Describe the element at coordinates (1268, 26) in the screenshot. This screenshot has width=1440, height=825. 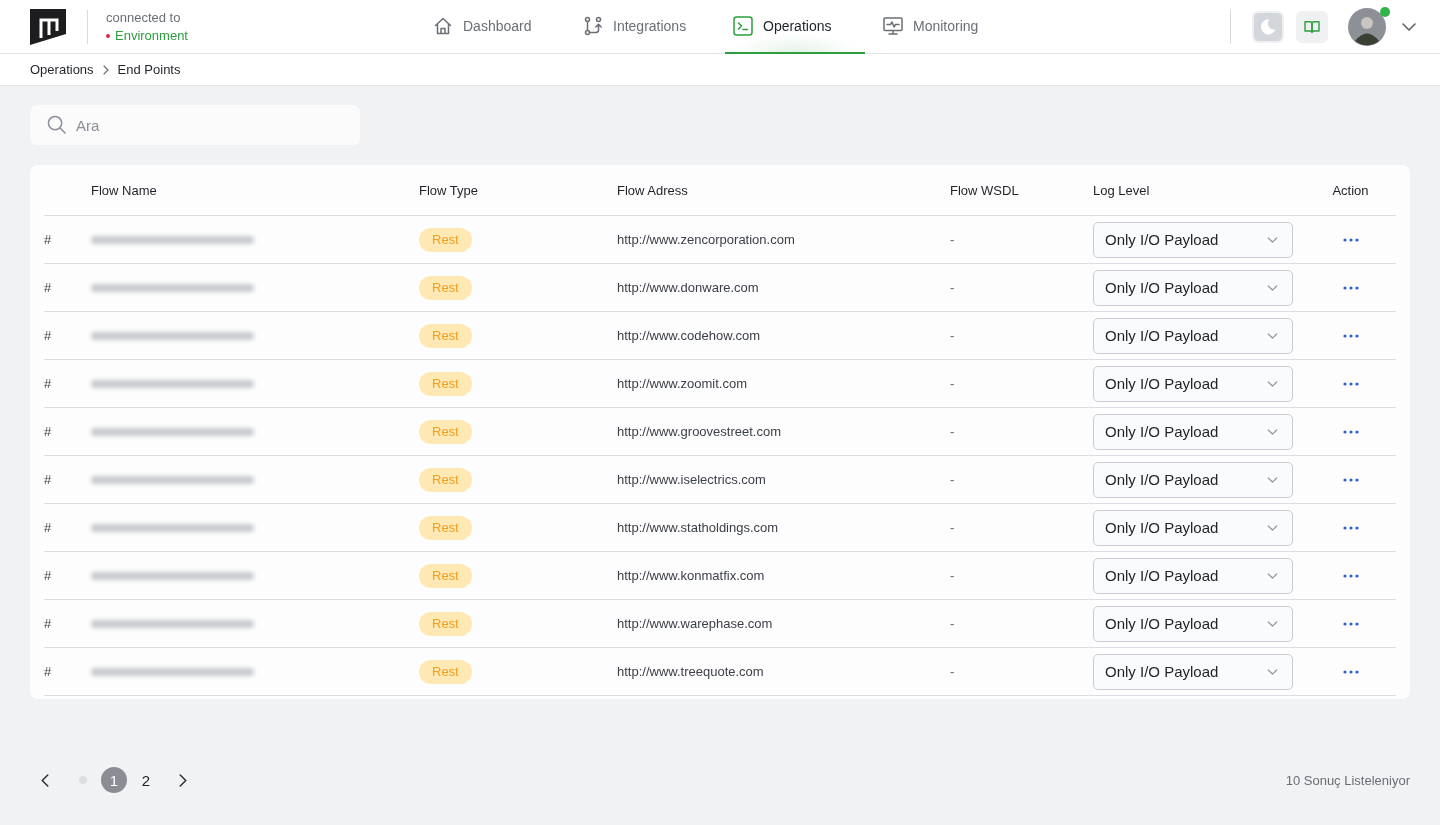
I see `moon-icon` at that location.